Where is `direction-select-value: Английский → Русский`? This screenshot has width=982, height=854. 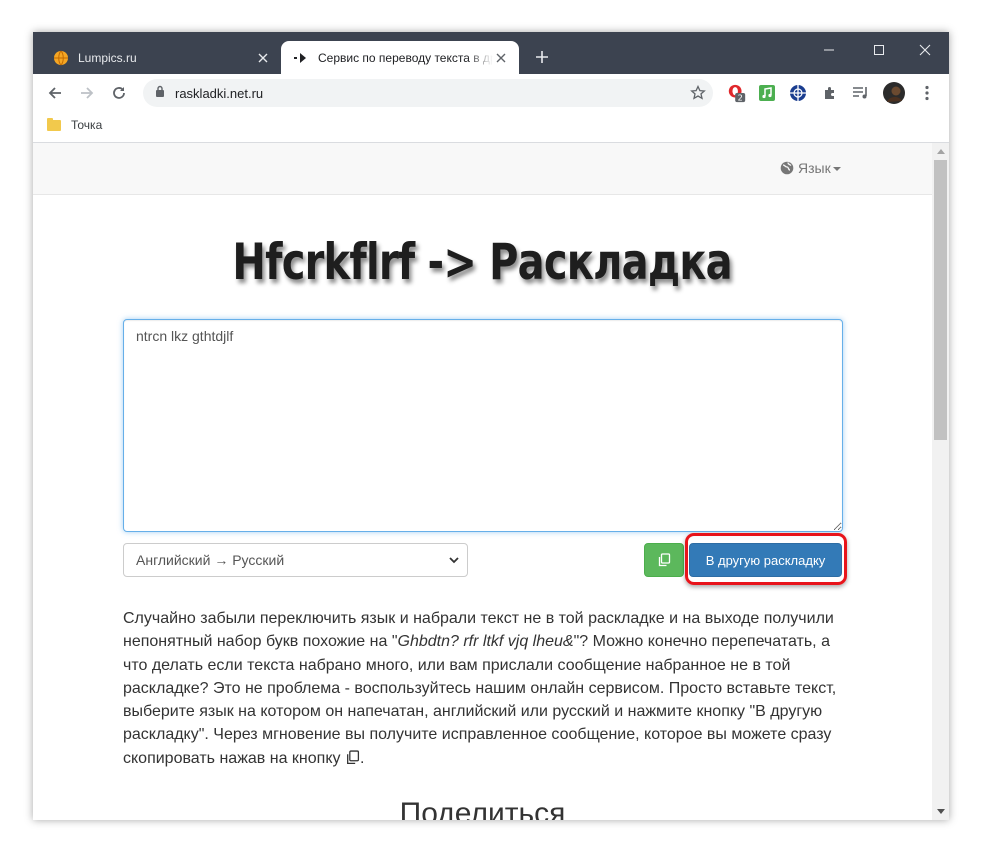 direction-select-value: Английский → Русский is located at coordinates (210, 560).